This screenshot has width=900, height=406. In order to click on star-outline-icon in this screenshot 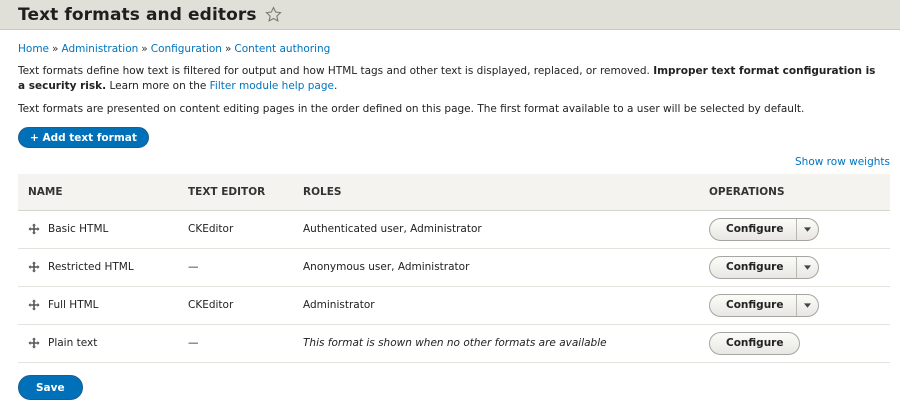, I will do `click(273, 14)`.